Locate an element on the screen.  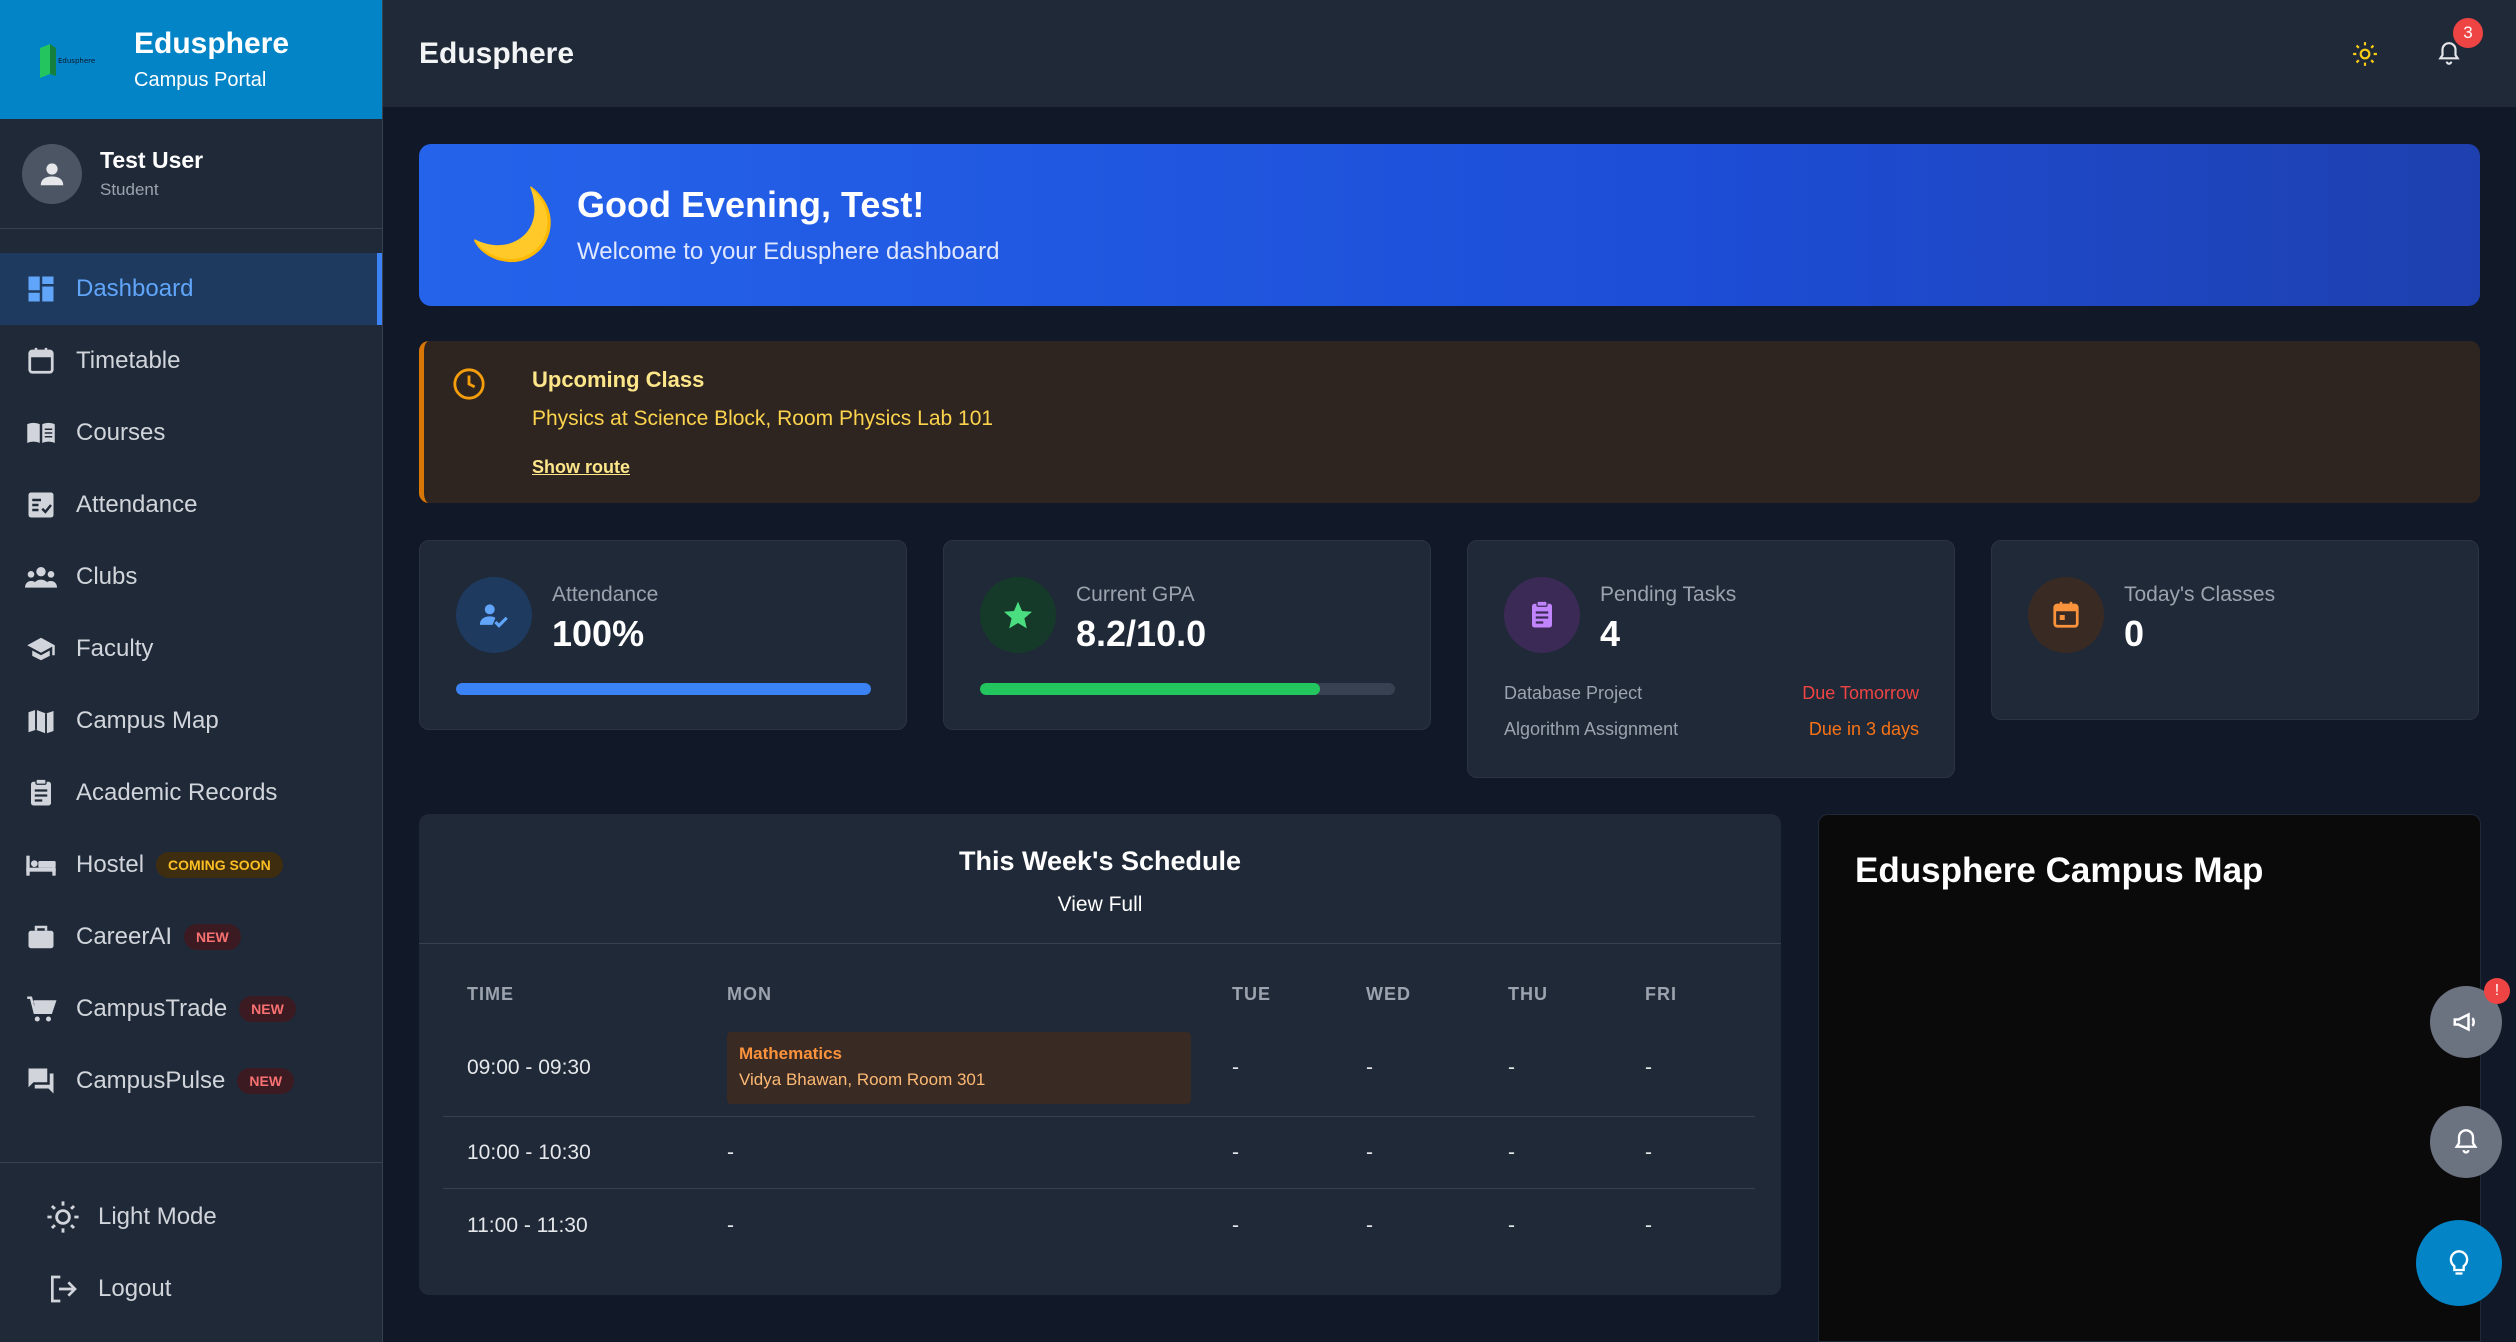
sidebar-item-hostel: Hostel COMING SOON is located at coordinates (191, 865).